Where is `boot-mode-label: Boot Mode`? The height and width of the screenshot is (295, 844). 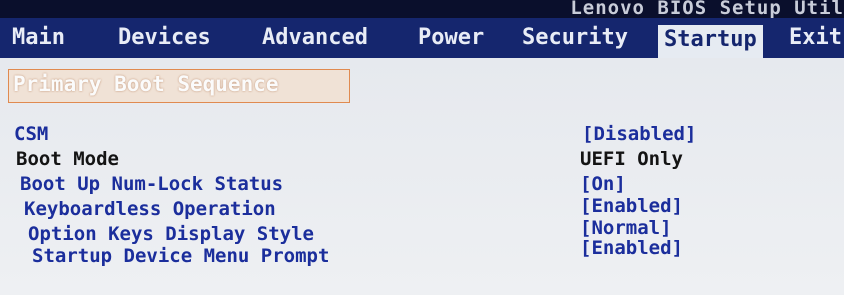
boot-mode-label: Boot Mode is located at coordinates (67, 159).